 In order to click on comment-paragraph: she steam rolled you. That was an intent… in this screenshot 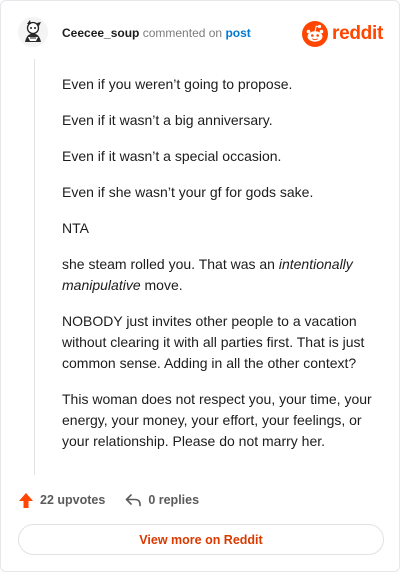, I will do `click(222, 275)`.